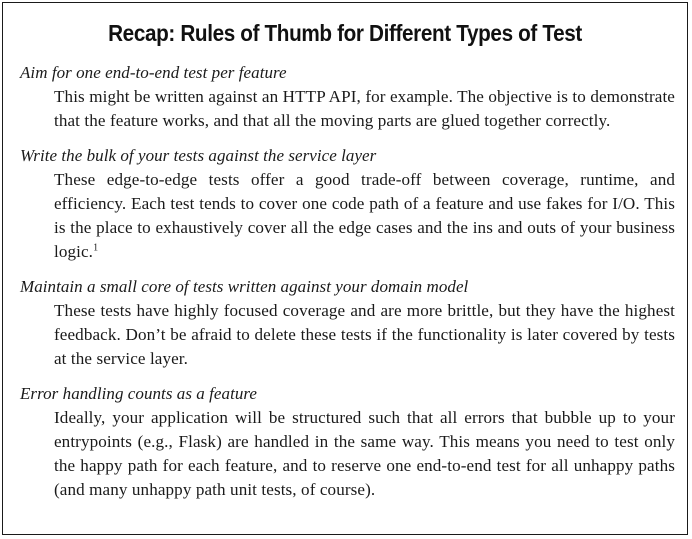 The height and width of the screenshot is (539, 692). Describe the element at coordinates (153, 72) in the screenshot. I see `rule-term: Aim for one end-to-end test per feature` at that location.